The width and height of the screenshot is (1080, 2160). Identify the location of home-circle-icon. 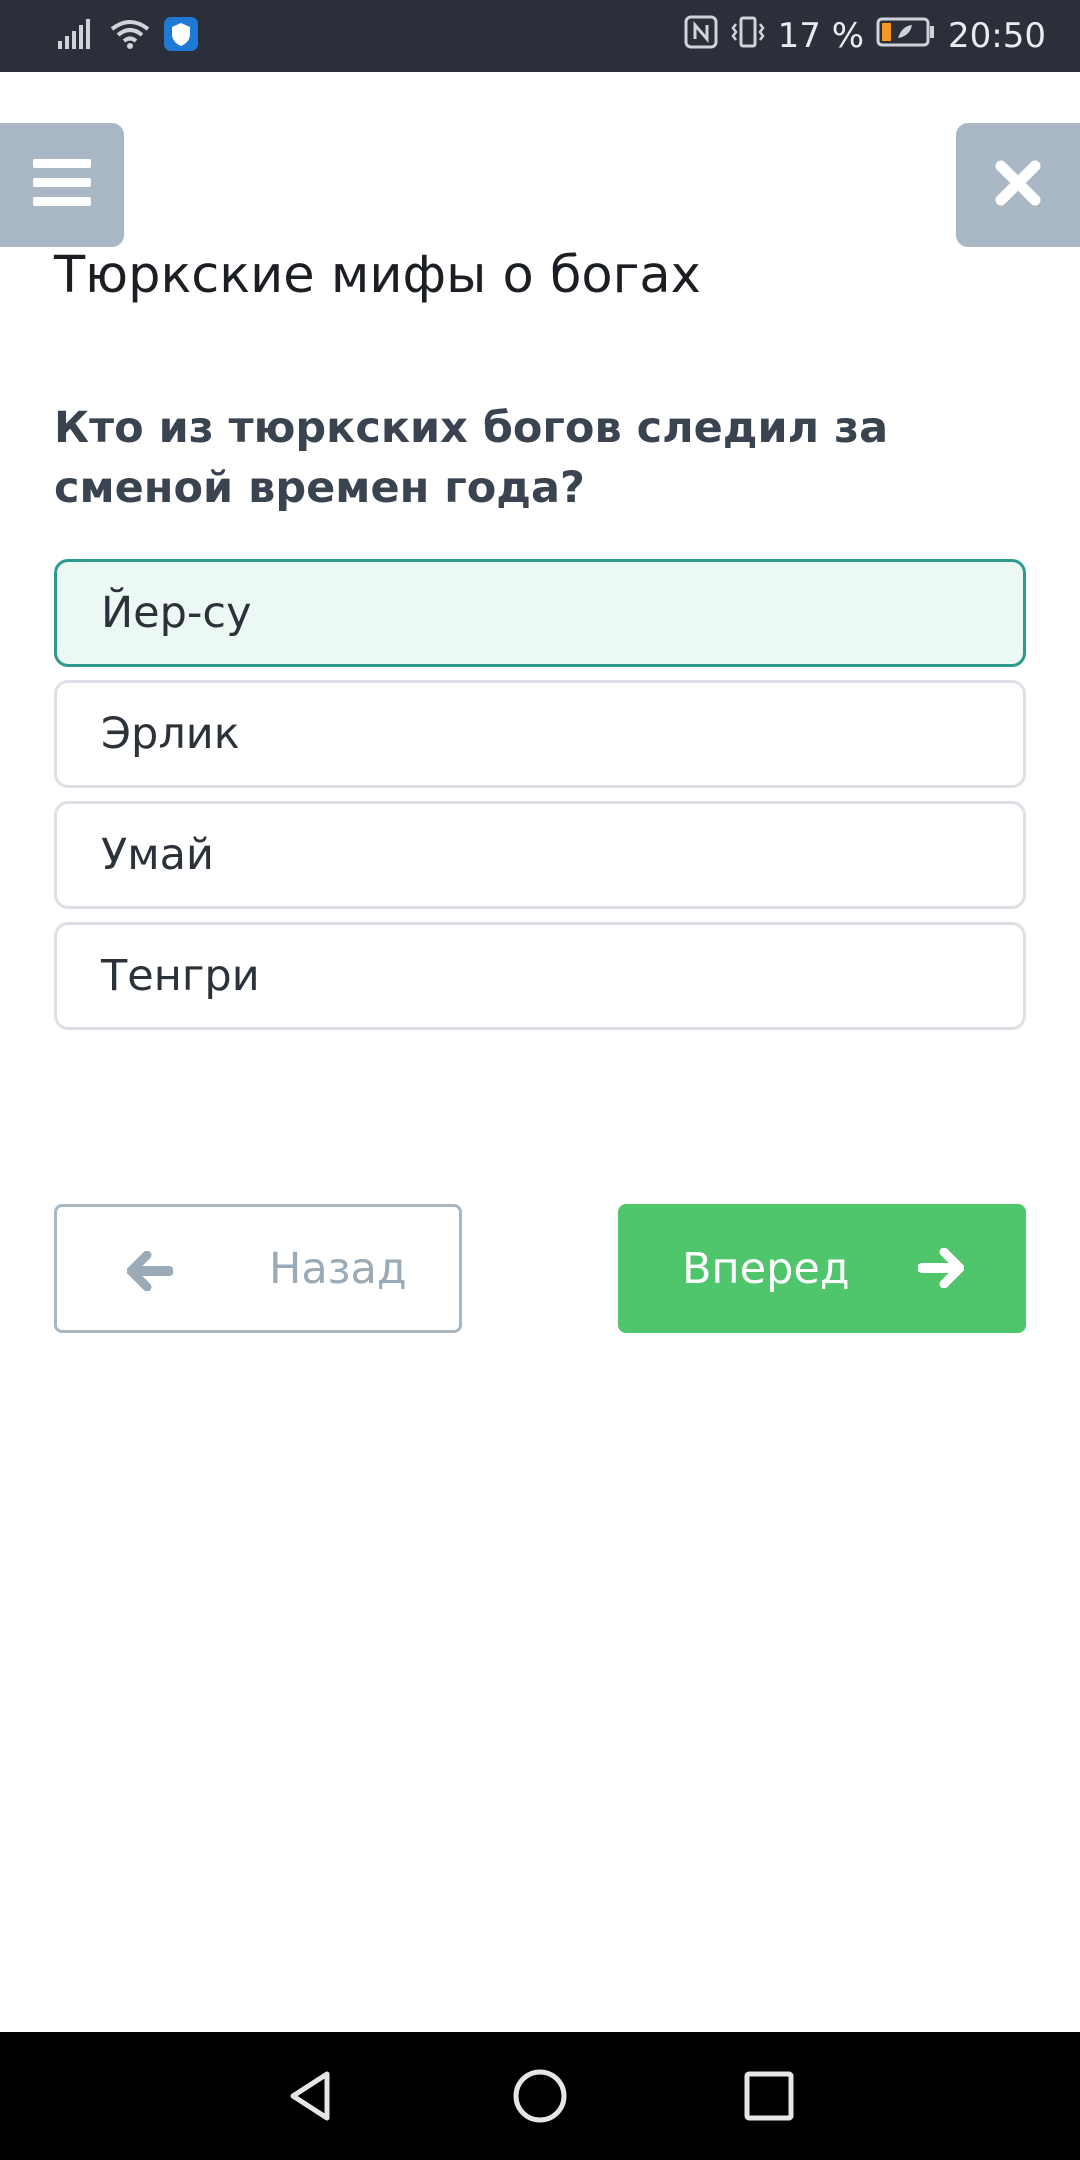
(540, 2096).